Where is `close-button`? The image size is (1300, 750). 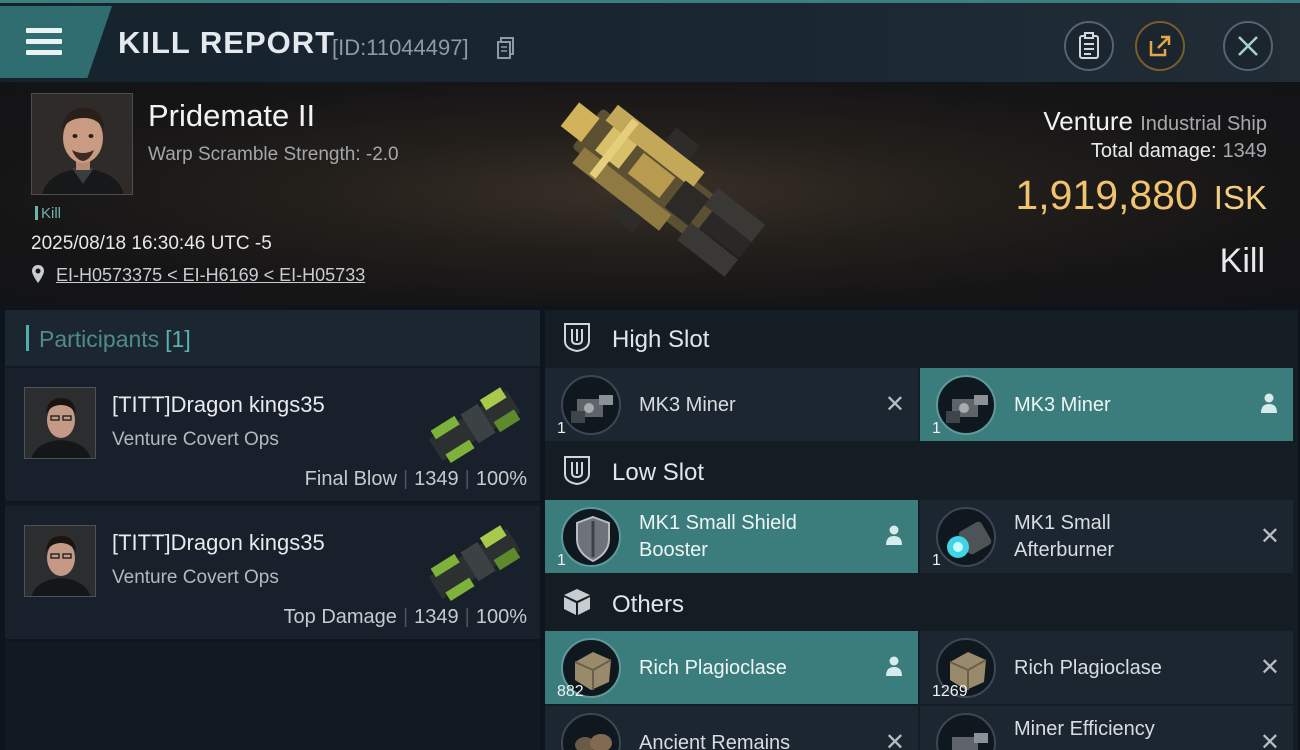 close-button is located at coordinates (1248, 46).